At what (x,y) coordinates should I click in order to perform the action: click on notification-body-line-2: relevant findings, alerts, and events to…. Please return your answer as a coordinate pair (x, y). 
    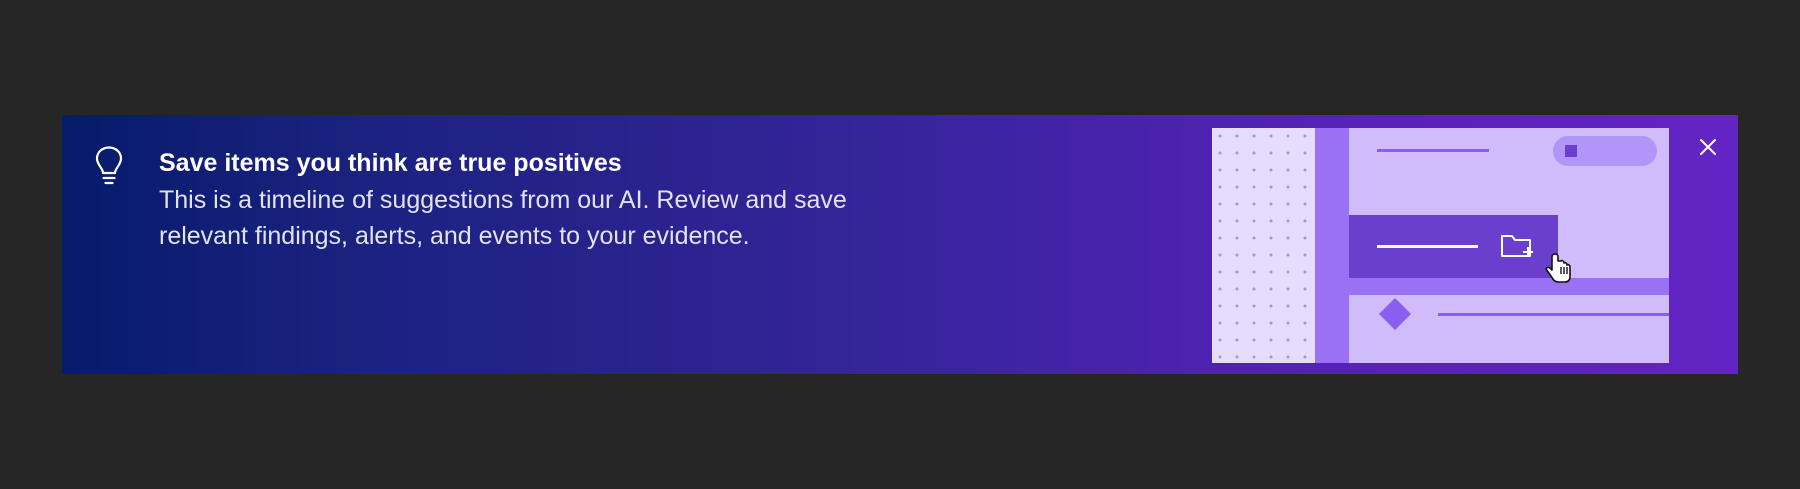
    Looking at the image, I should click on (454, 236).